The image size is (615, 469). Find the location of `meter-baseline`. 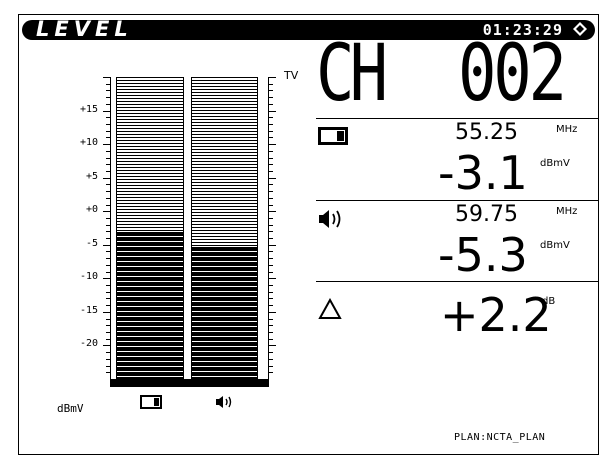

meter-baseline is located at coordinates (189, 383).